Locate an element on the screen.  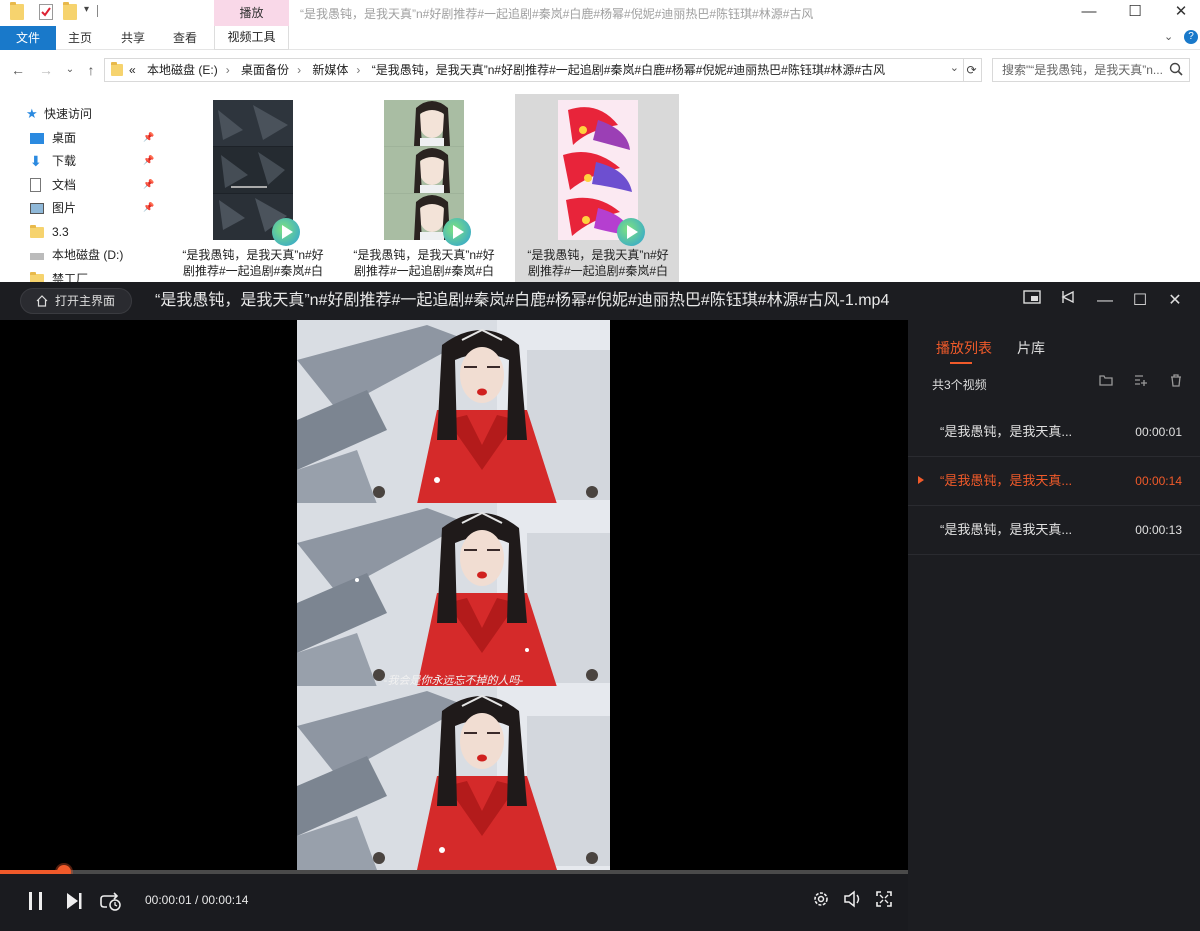
player-app-icon is located at coordinates (457, 232).